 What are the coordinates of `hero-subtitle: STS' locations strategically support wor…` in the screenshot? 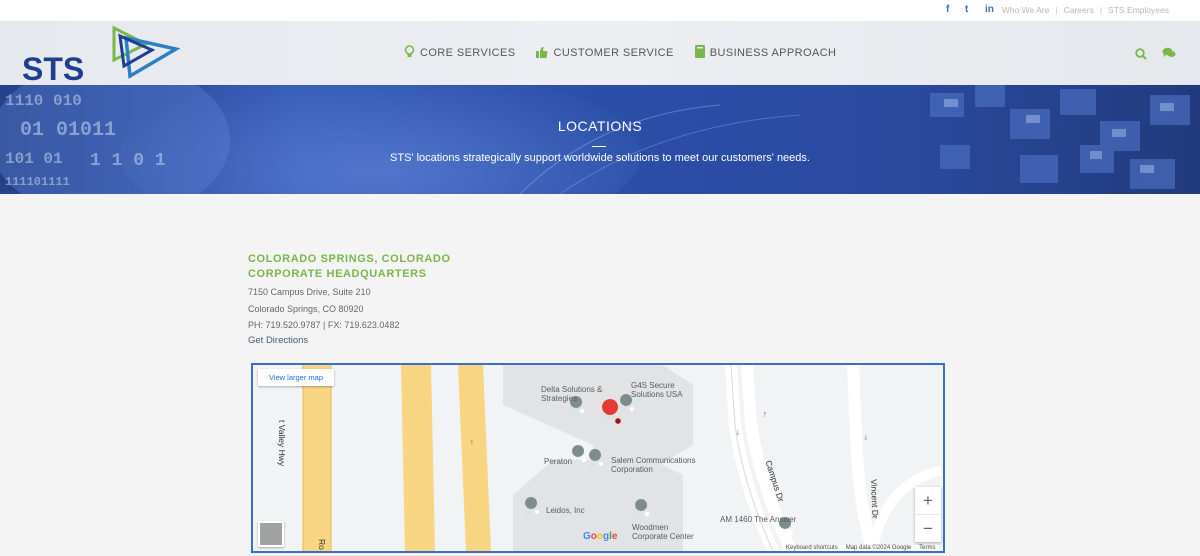 It's located at (600, 158).